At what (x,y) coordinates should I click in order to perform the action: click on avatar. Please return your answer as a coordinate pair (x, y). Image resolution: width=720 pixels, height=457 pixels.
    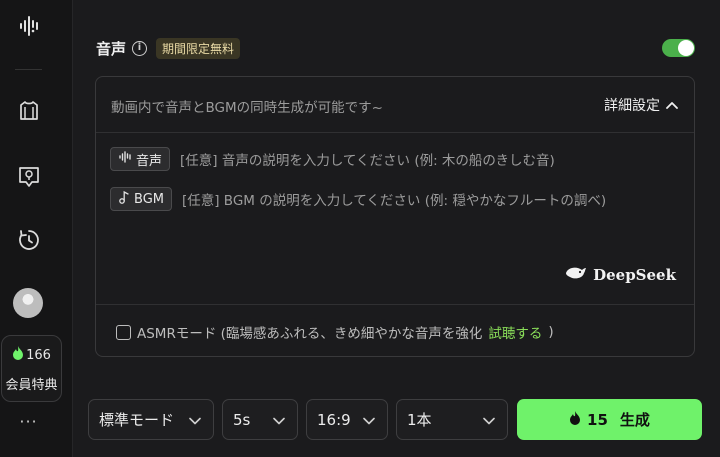
    Looking at the image, I should click on (28, 303).